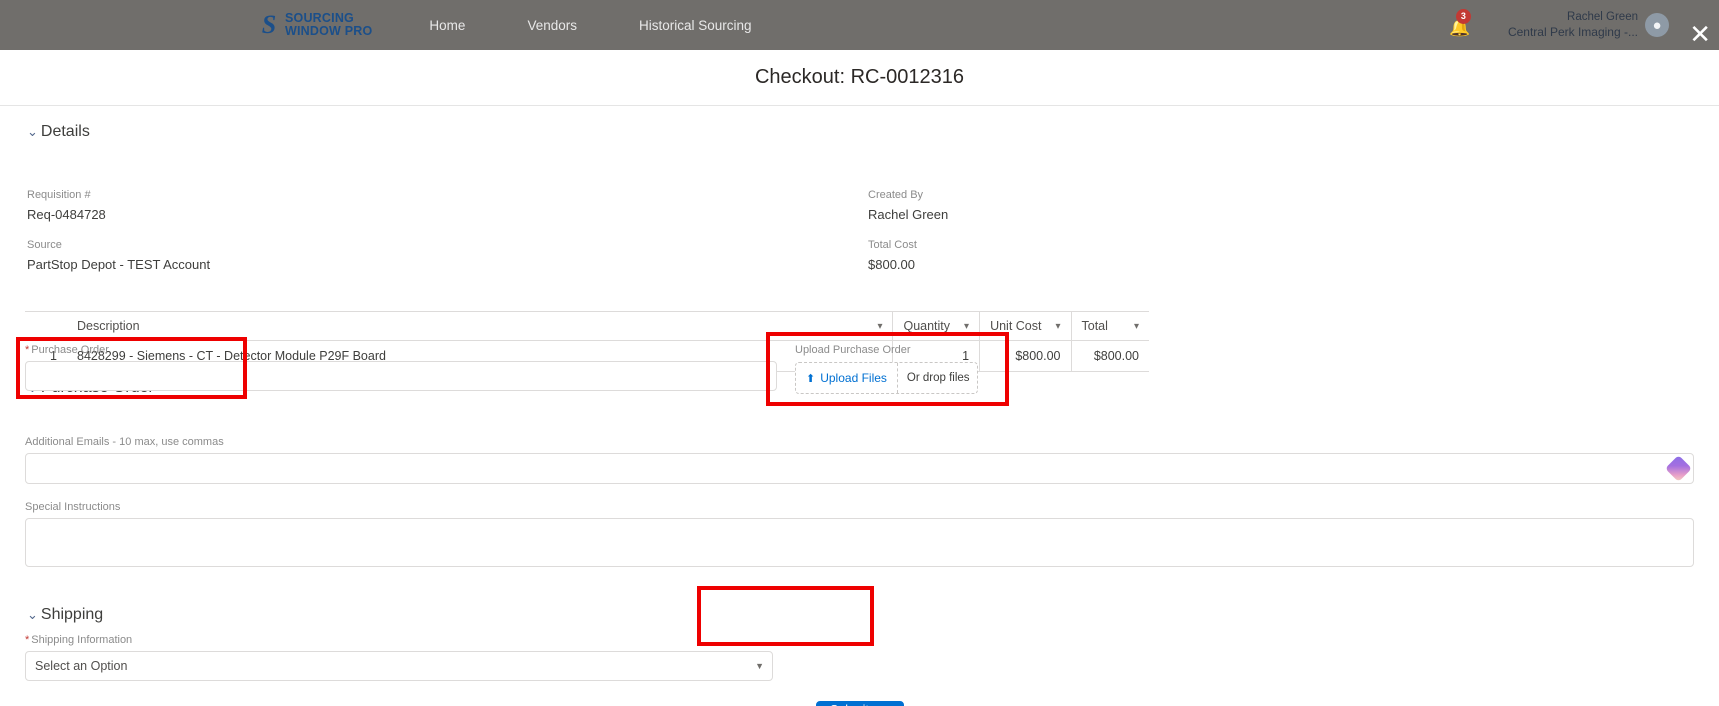 Image resolution: width=1719 pixels, height=706 pixels. What do you see at coordinates (1025, 356) in the screenshot?
I see `row-unit-cost: $800.00` at bounding box center [1025, 356].